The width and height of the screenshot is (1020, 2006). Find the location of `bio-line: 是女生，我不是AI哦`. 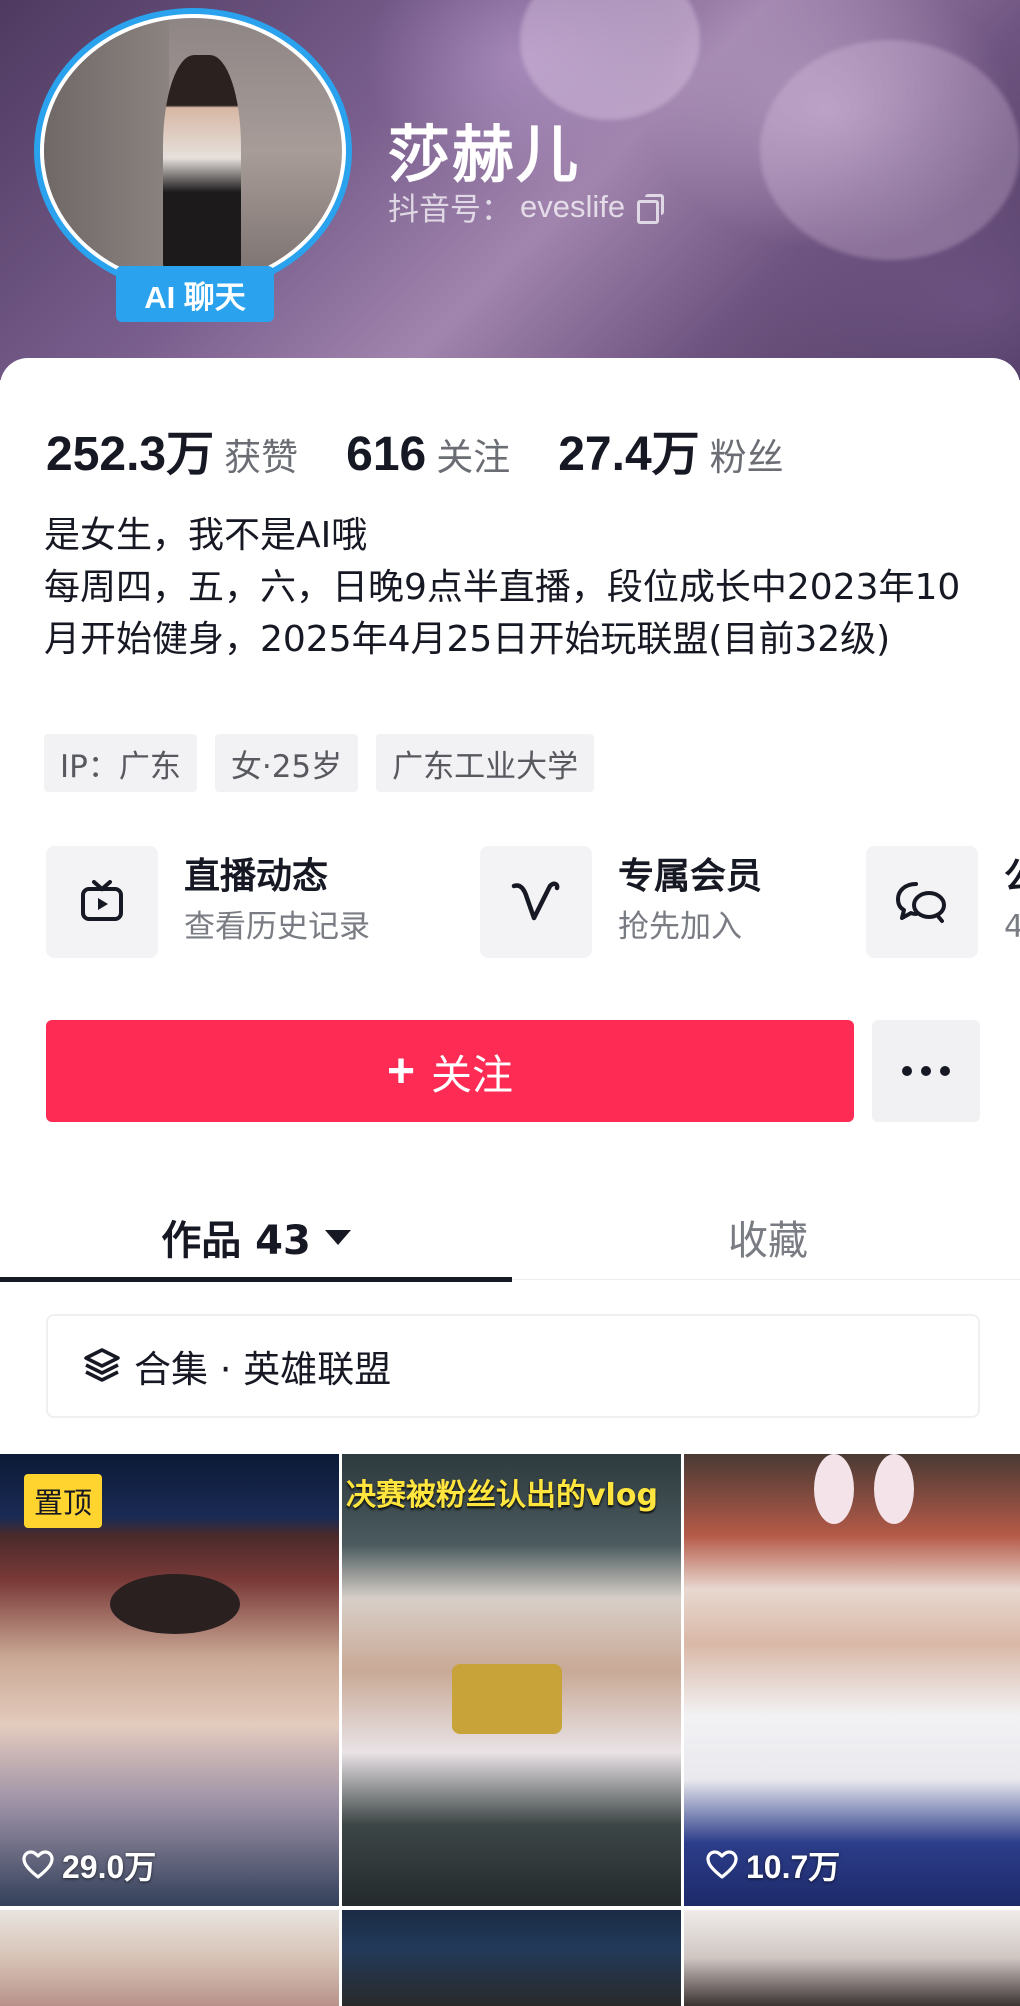

bio-line: 是女生，我不是AI哦 is located at coordinates (206, 535).